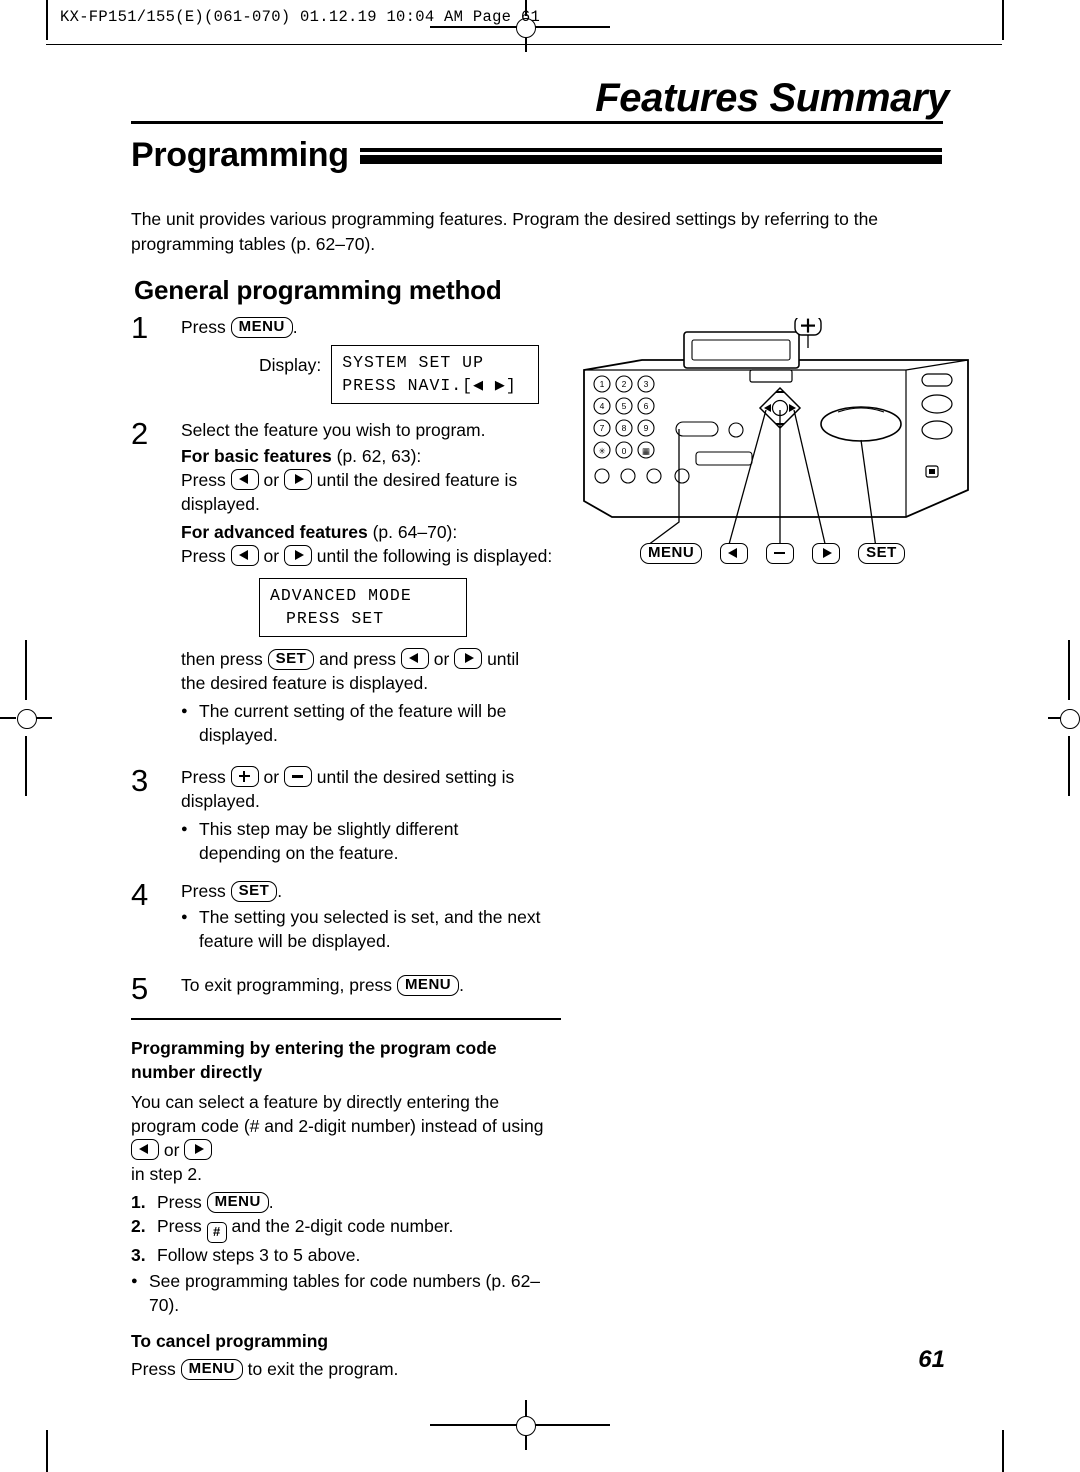 The width and height of the screenshot is (1080, 1472). I want to click on or-label-4: or, so click(271, 777).